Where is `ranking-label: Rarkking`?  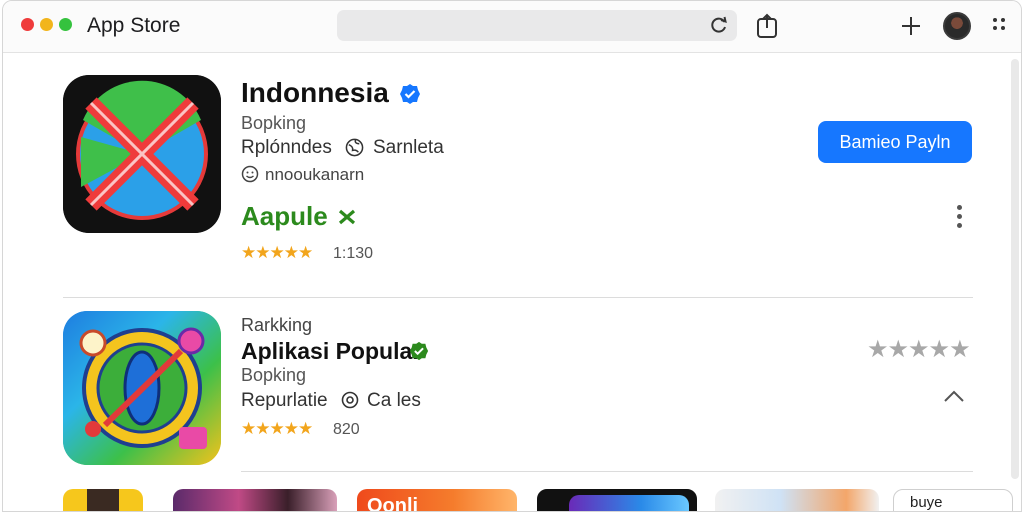 ranking-label: Rarkking is located at coordinates (277, 325).